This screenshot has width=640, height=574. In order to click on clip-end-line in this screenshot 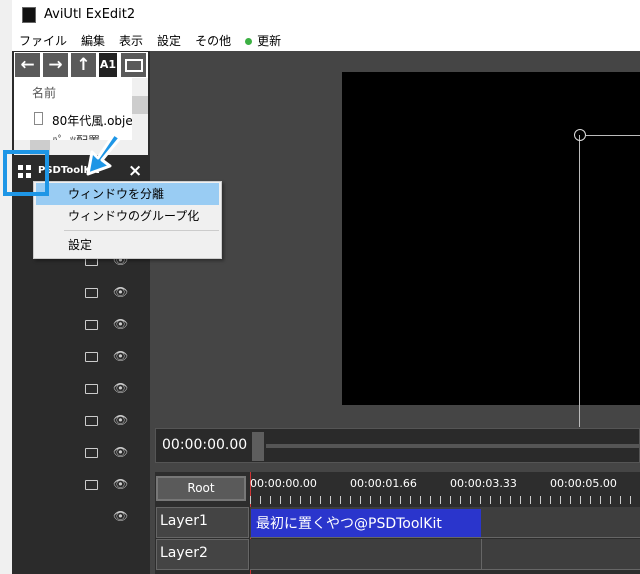, I will do `click(481, 554)`.